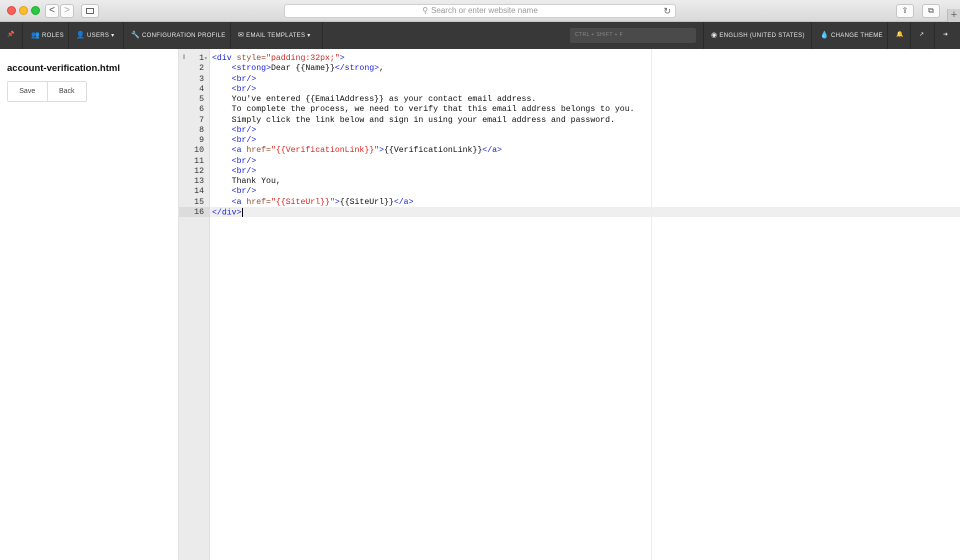 Image resolution: width=960 pixels, height=560 pixels. What do you see at coordinates (98, 36) in the screenshot?
I see `nav-users-label: USERS` at bounding box center [98, 36].